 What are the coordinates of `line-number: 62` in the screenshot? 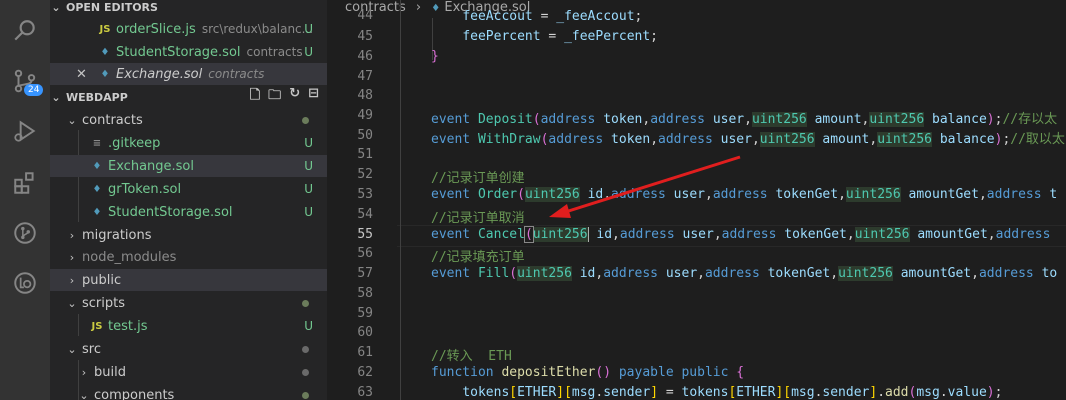 It's located at (365, 372).